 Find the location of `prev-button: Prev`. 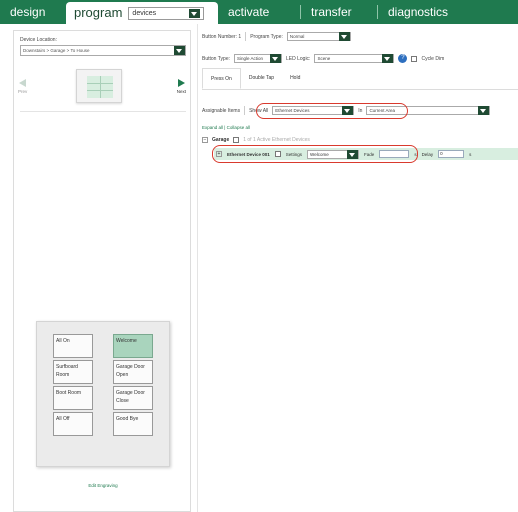

prev-button: Prev is located at coordinates (22, 86).